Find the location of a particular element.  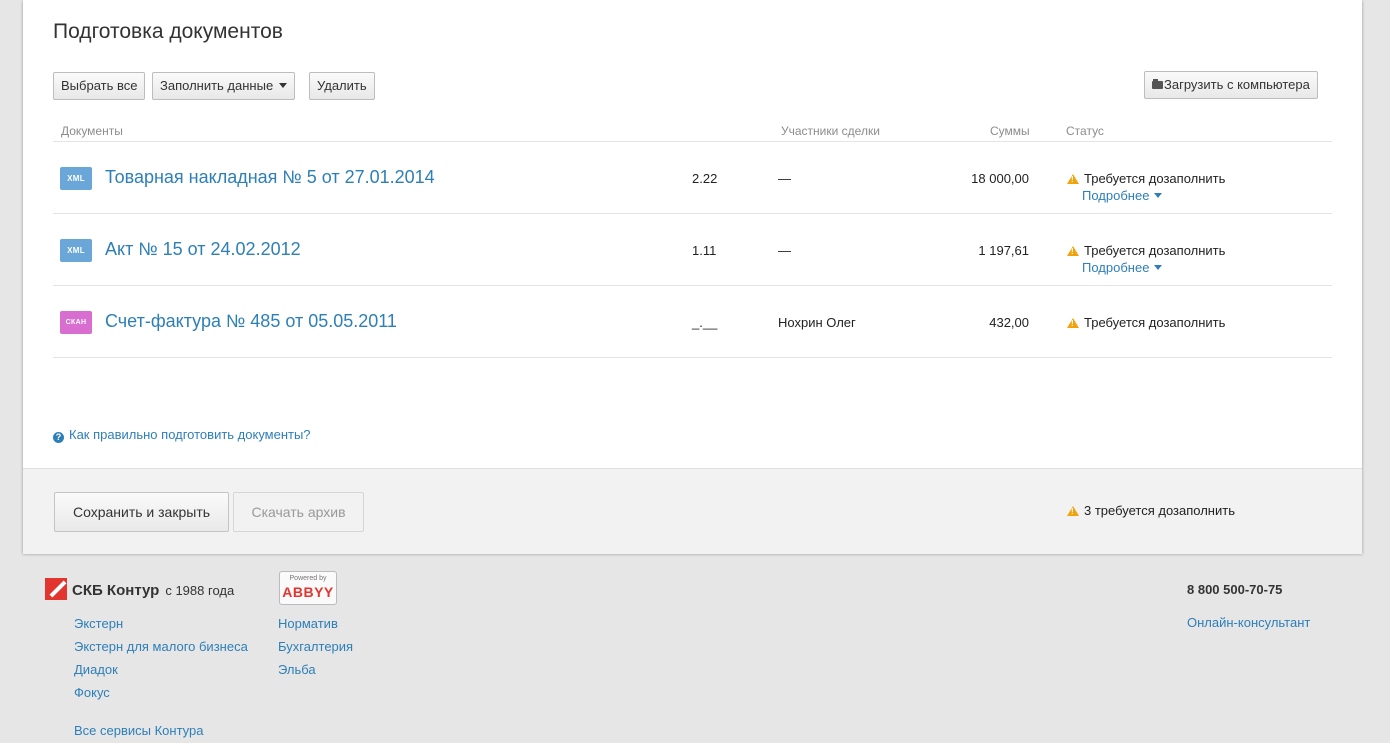

support-phone: 8 800 500-70-75 is located at coordinates (1235, 589).